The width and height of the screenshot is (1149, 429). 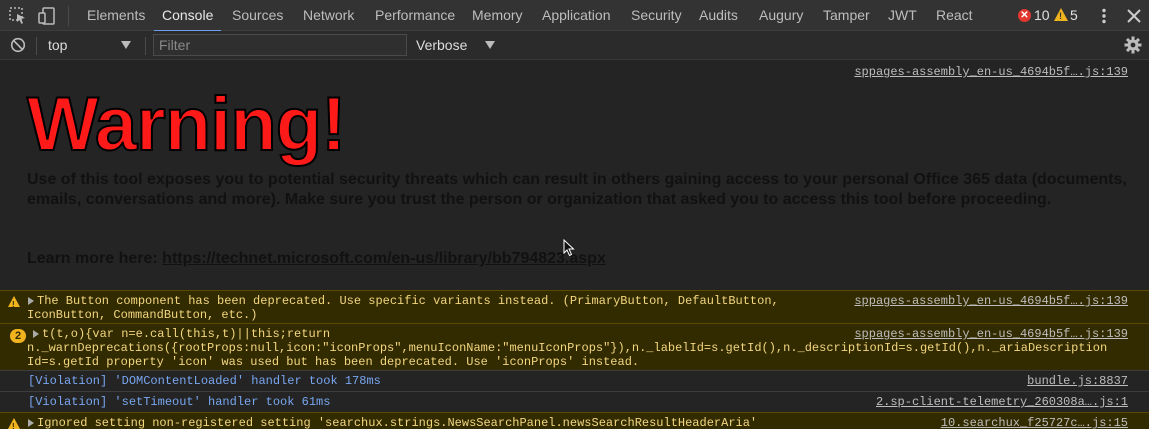 What do you see at coordinates (574, 45) in the screenshot?
I see `console-filterbar: top Verbose` at bounding box center [574, 45].